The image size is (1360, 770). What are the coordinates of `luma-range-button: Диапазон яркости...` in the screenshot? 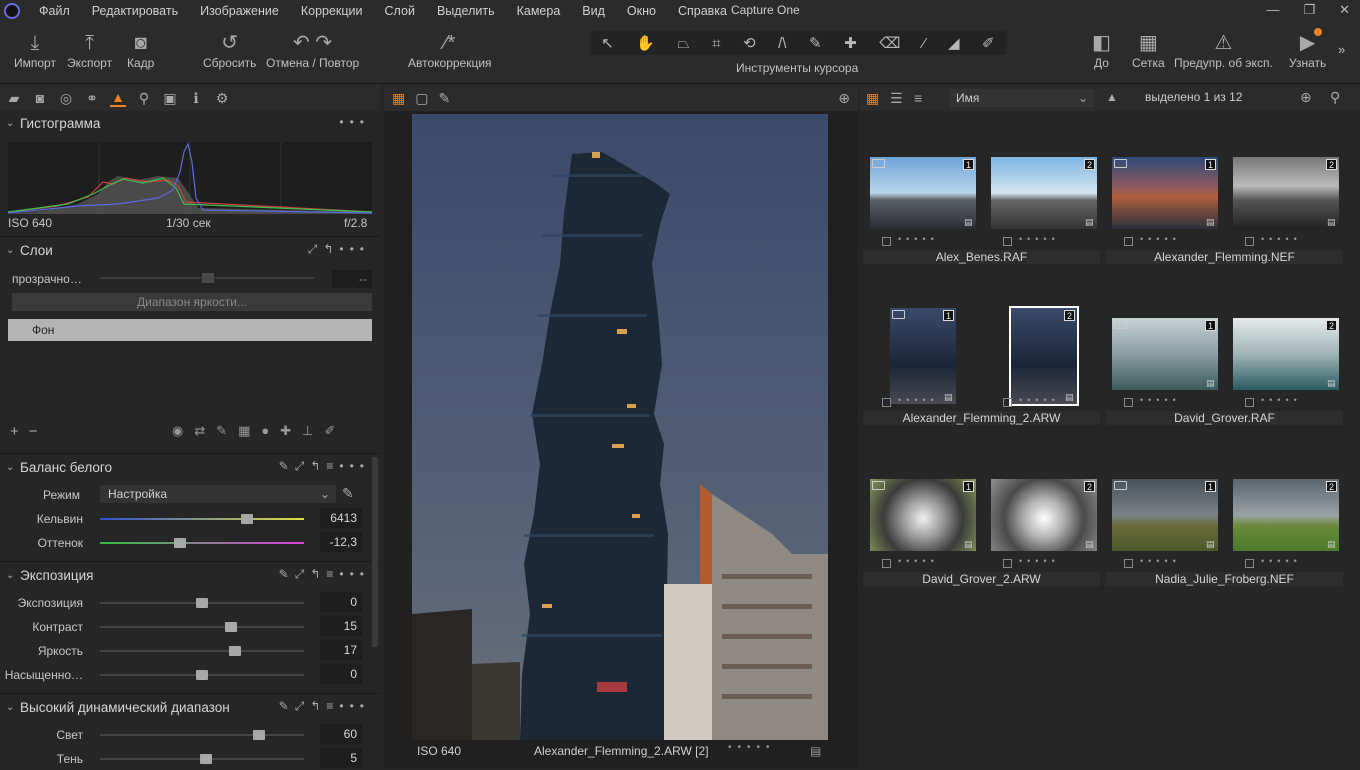 It's located at (192, 302).